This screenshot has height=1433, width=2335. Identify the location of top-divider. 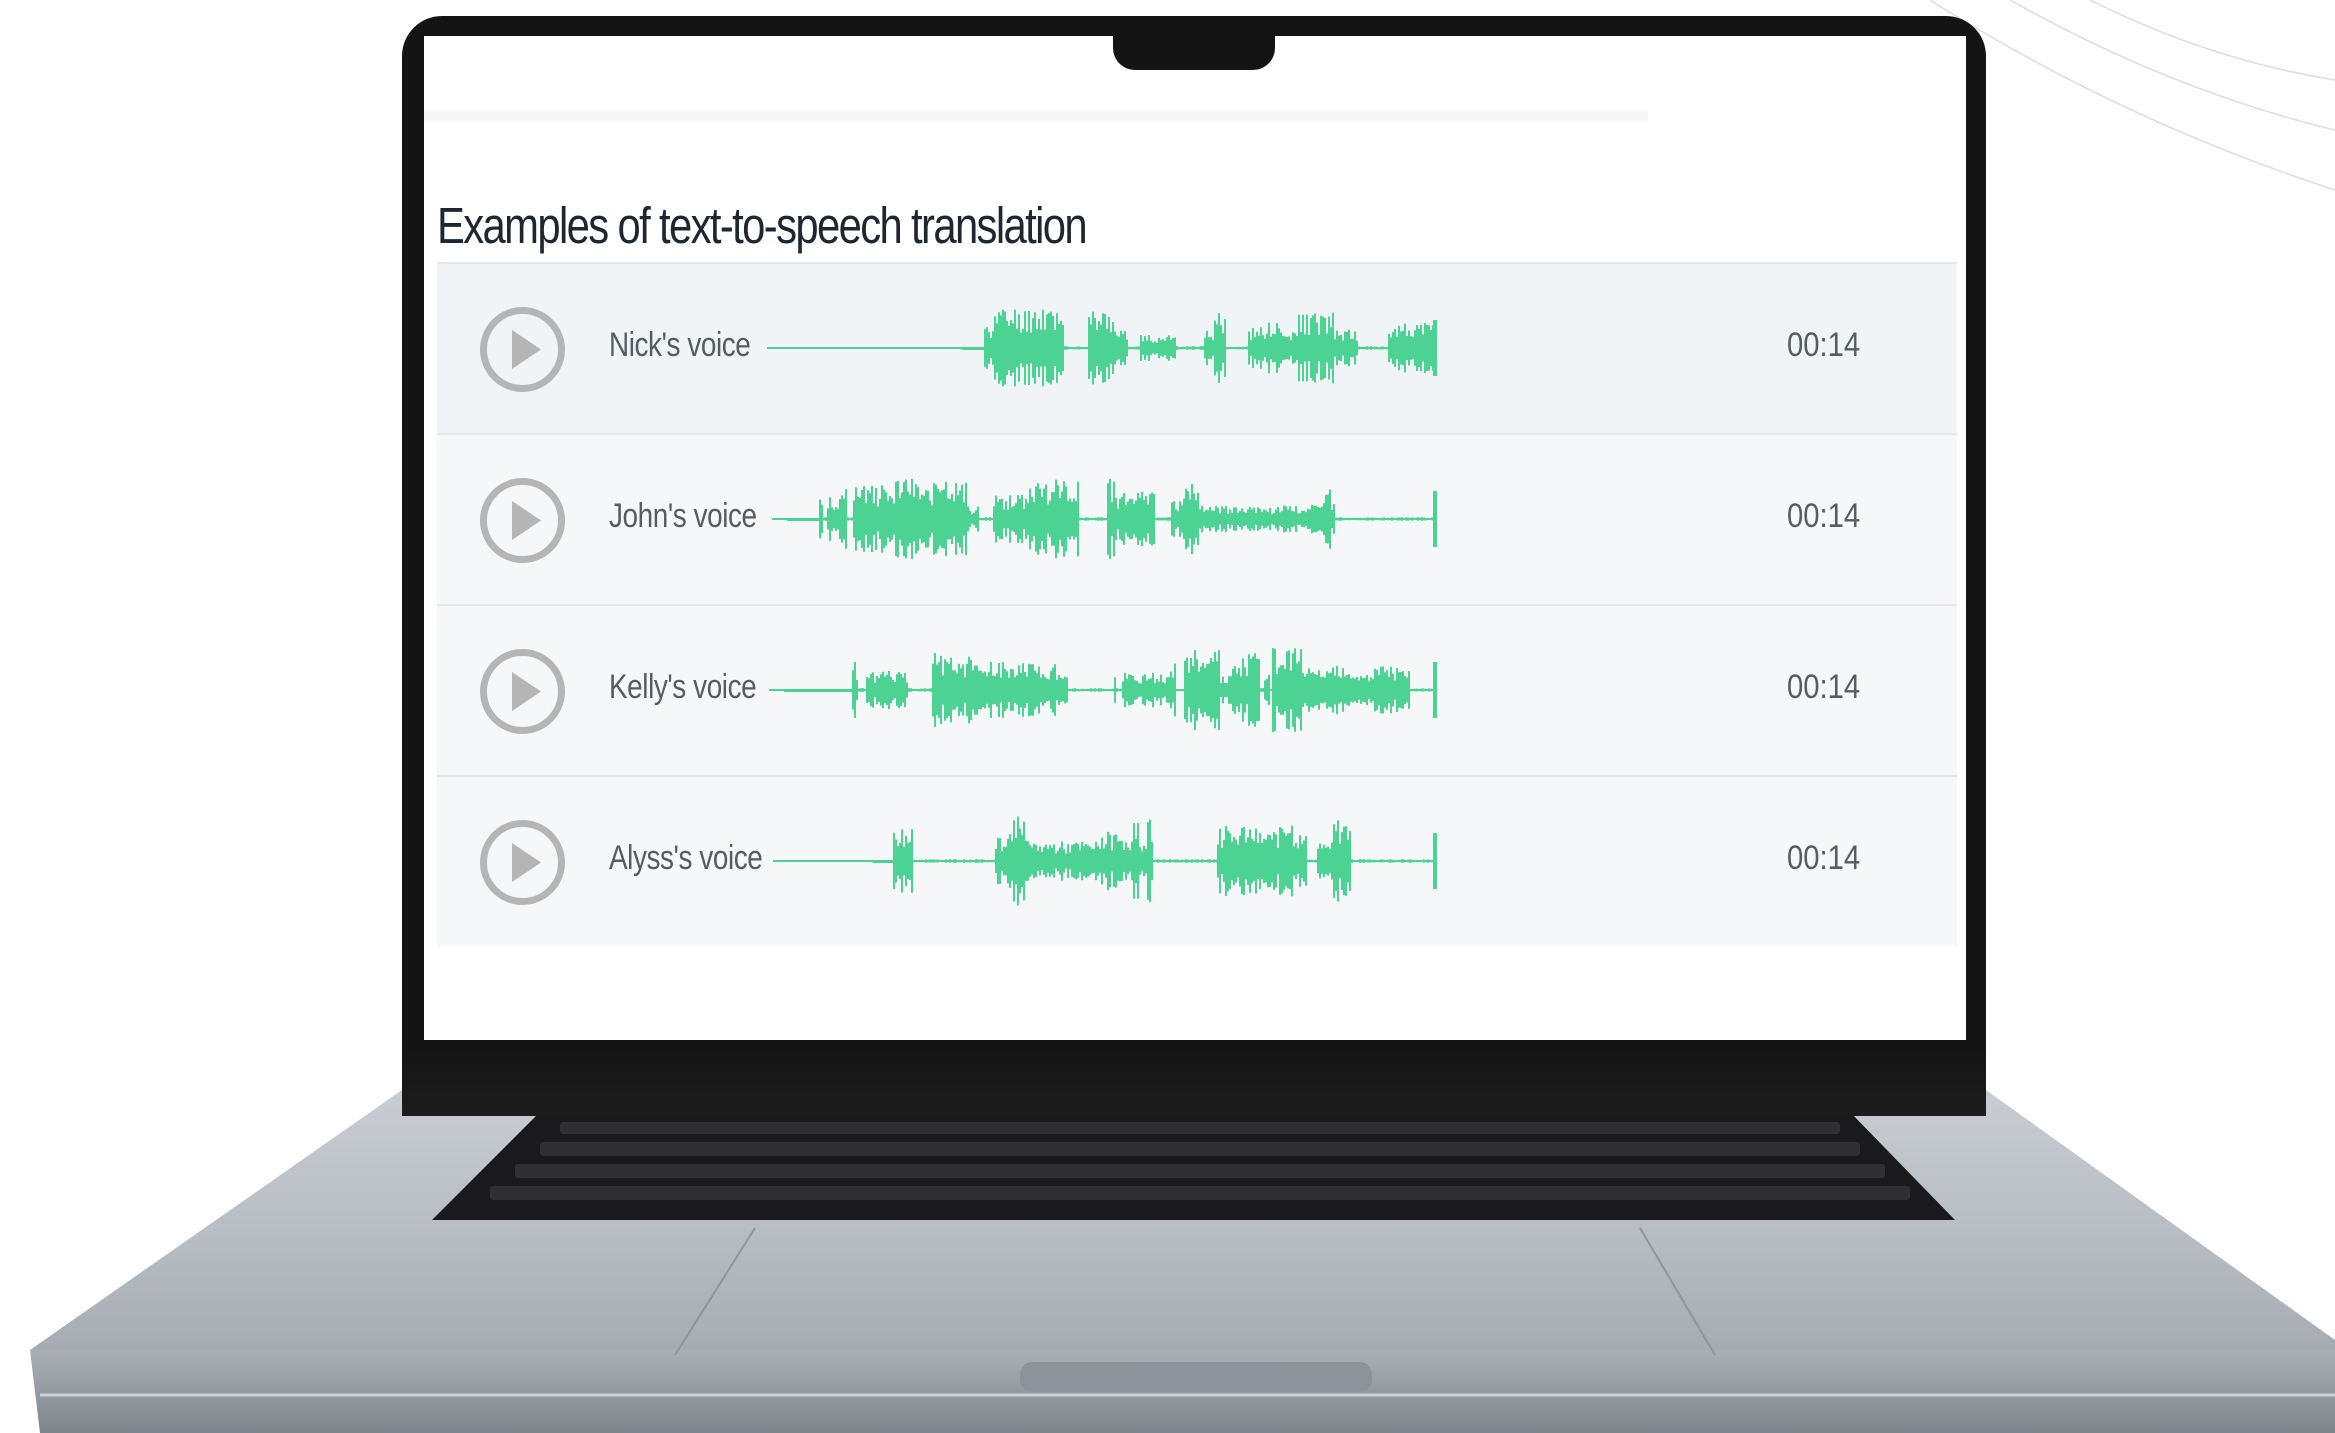
(1036, 116).